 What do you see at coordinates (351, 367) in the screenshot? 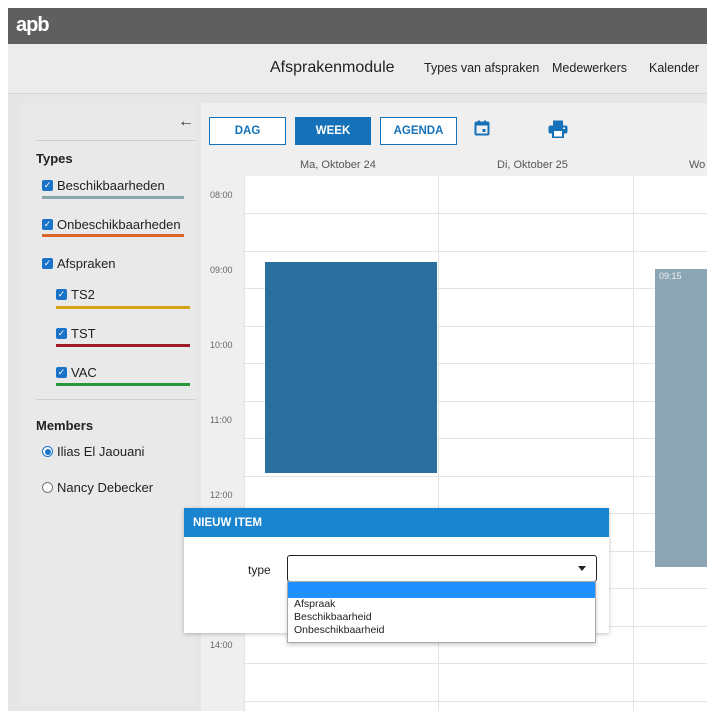
I see `event-block-monday` at bounding box center [351, 367].